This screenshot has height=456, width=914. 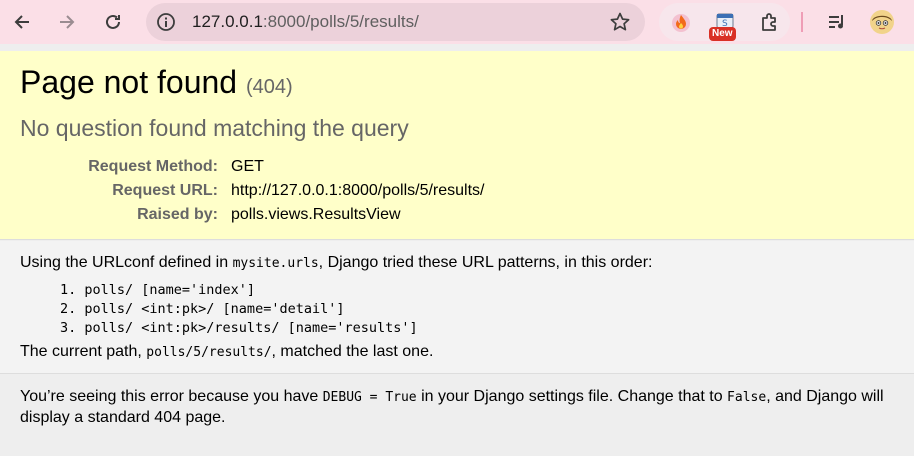 I want to click on url-host: 127.0.0.1, so click(x=227, y=21).